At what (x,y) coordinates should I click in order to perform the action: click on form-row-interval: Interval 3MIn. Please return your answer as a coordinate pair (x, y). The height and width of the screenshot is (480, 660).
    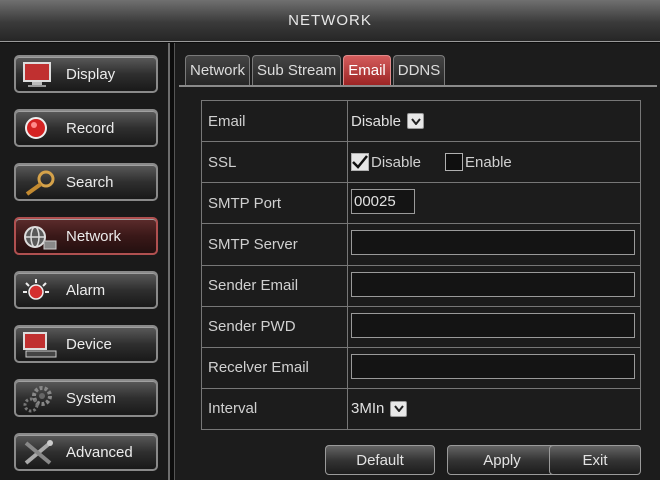
    Looking at the image, I should click on (421, 409).